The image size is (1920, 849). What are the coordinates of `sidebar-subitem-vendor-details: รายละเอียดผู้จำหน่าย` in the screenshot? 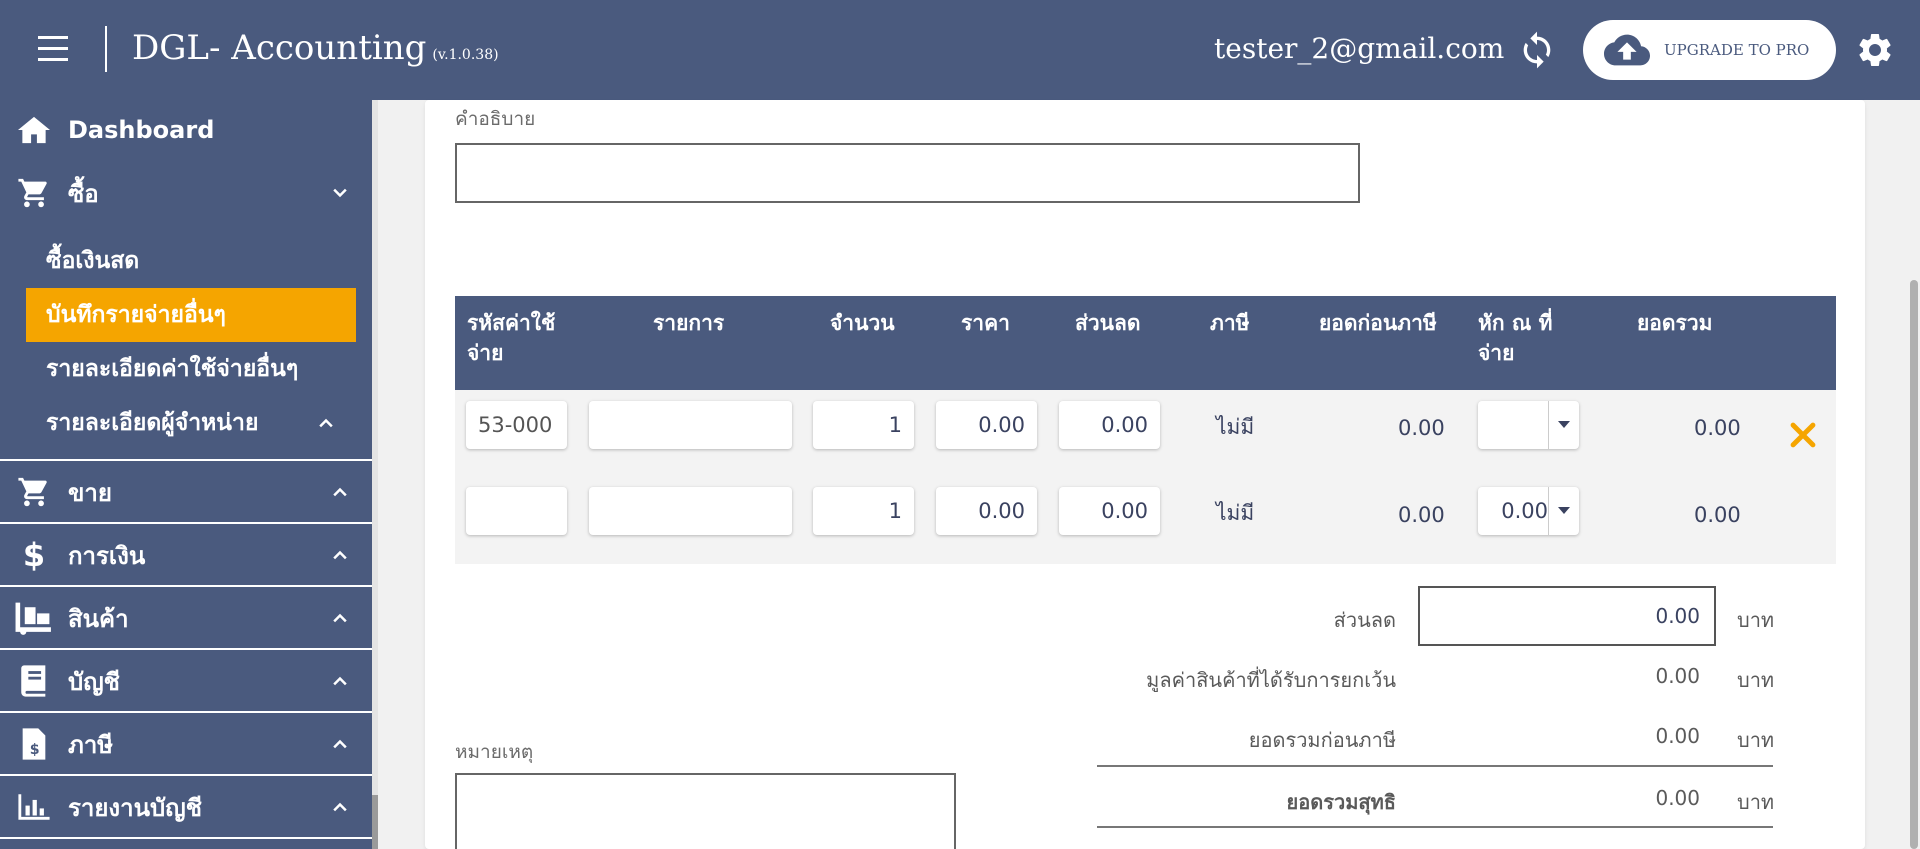 It's located at (191, 423).